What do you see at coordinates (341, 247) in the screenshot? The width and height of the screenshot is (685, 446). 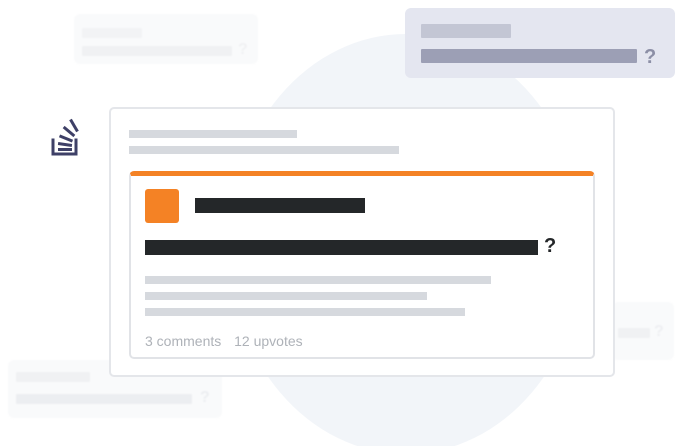 I see `question-title-placeholder` at bounding box center [341, 247].